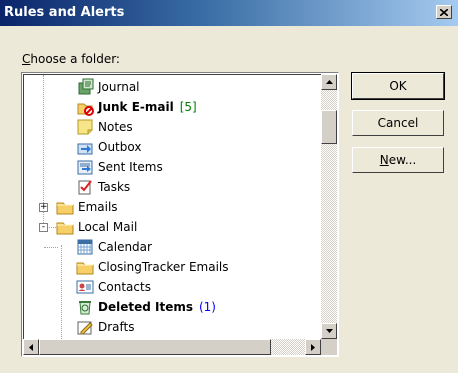  I want to click on close-icon, so click(444, 12).